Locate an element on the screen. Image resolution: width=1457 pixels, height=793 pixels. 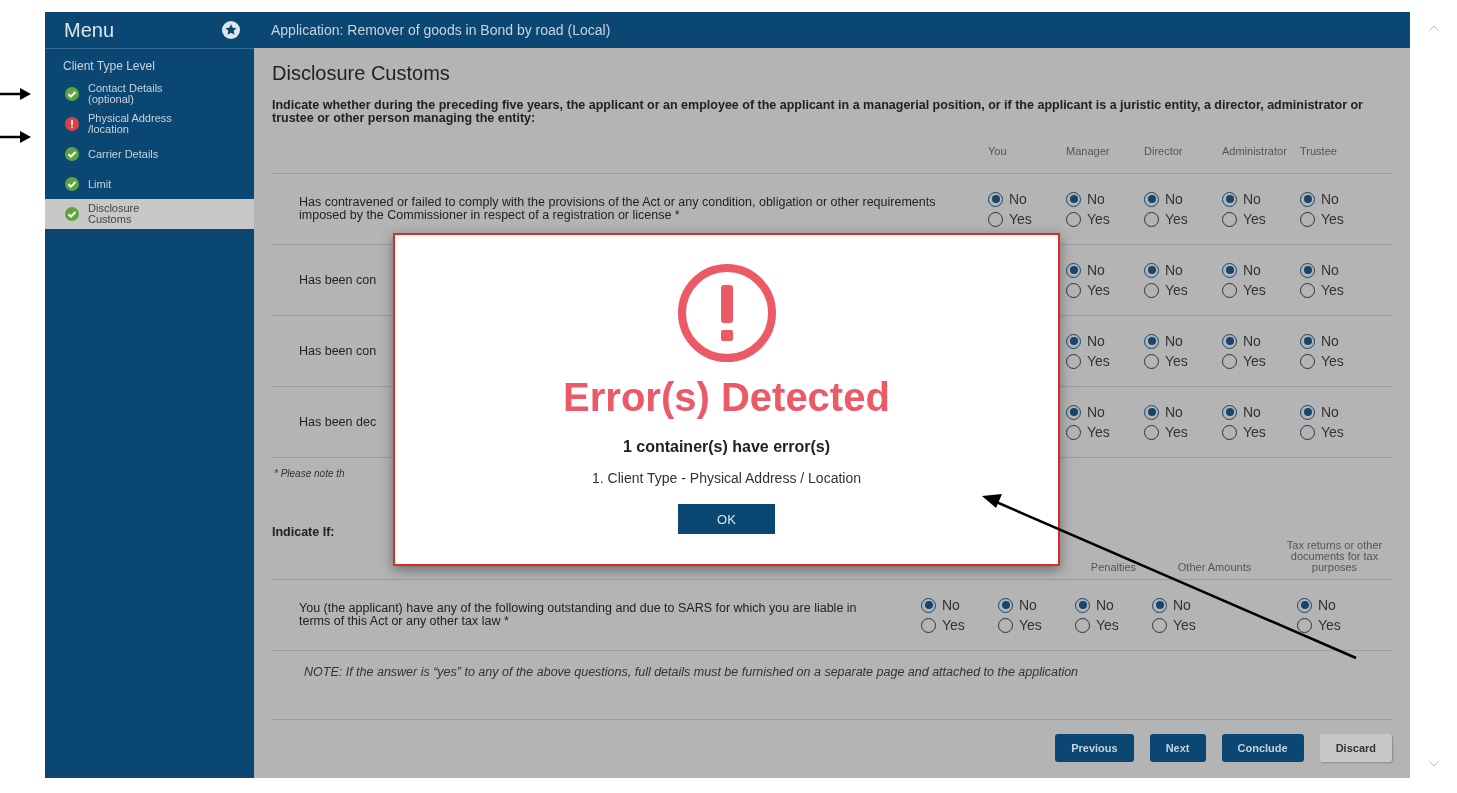
column-header: Trustee is located at coordinates (1319, 151).